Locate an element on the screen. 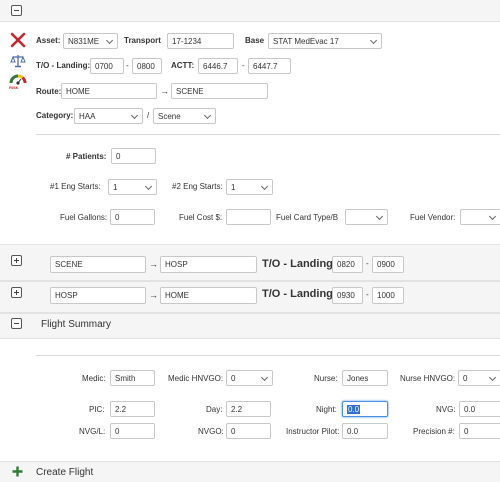  precision-input: 0 is located at coordinates (479, 431).